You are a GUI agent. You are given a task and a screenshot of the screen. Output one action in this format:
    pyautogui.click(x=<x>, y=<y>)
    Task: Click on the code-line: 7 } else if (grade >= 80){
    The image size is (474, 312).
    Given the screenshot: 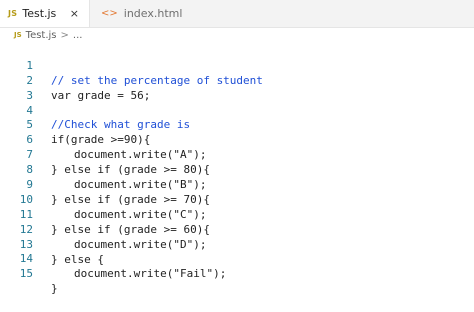 What is the action you would take?
    pyautogui.click(x=237, y=154)
    